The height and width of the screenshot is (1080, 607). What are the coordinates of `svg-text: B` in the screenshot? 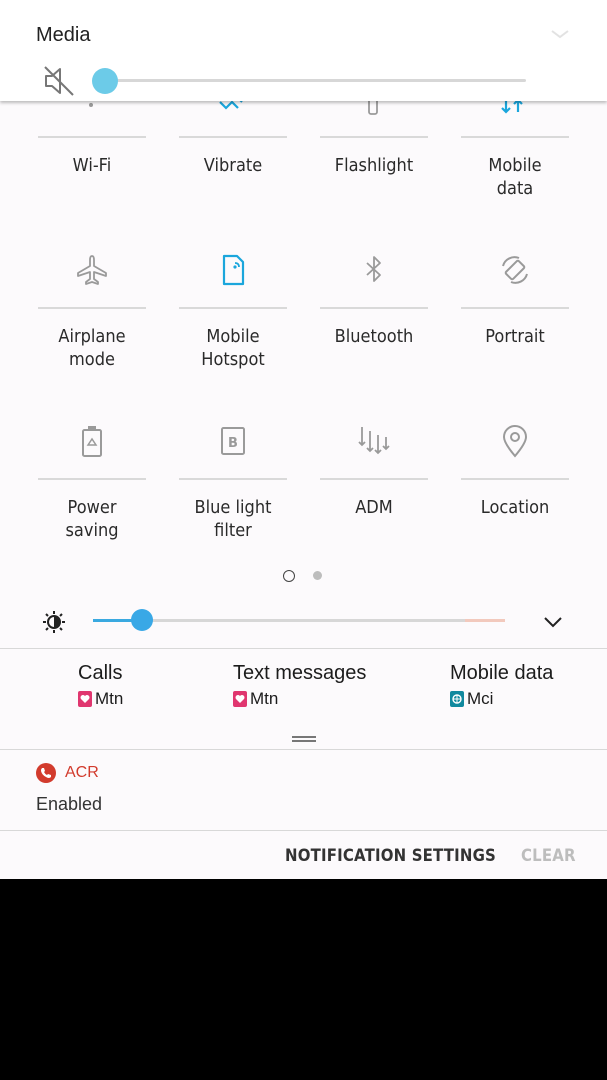 It's located at (233, 443).